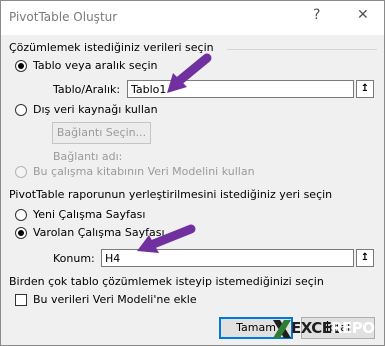 Image resolution: width=385 pixels, height=346 pixels. Describe the element at coordinates (240, 89) in the screenshot. I see `table-range-input: Tablo1` at that location.